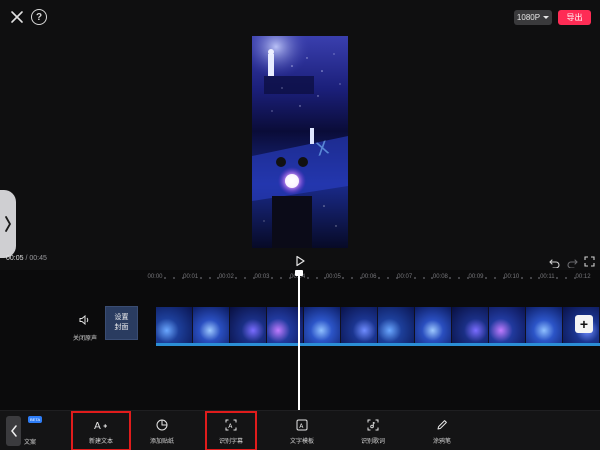  I want to click on resolution-label: 1080P, so click(528, 17).